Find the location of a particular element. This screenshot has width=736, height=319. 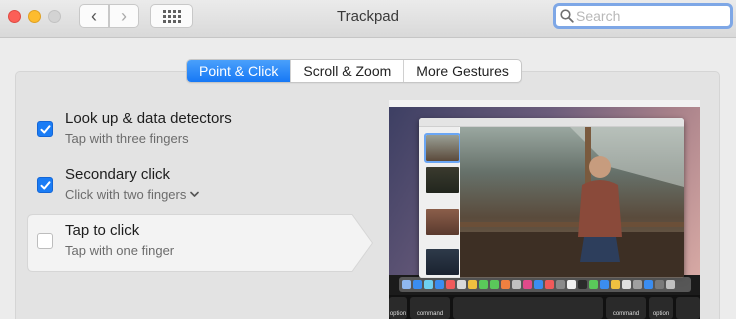

preview-photo is located at coordinates (572, 202).